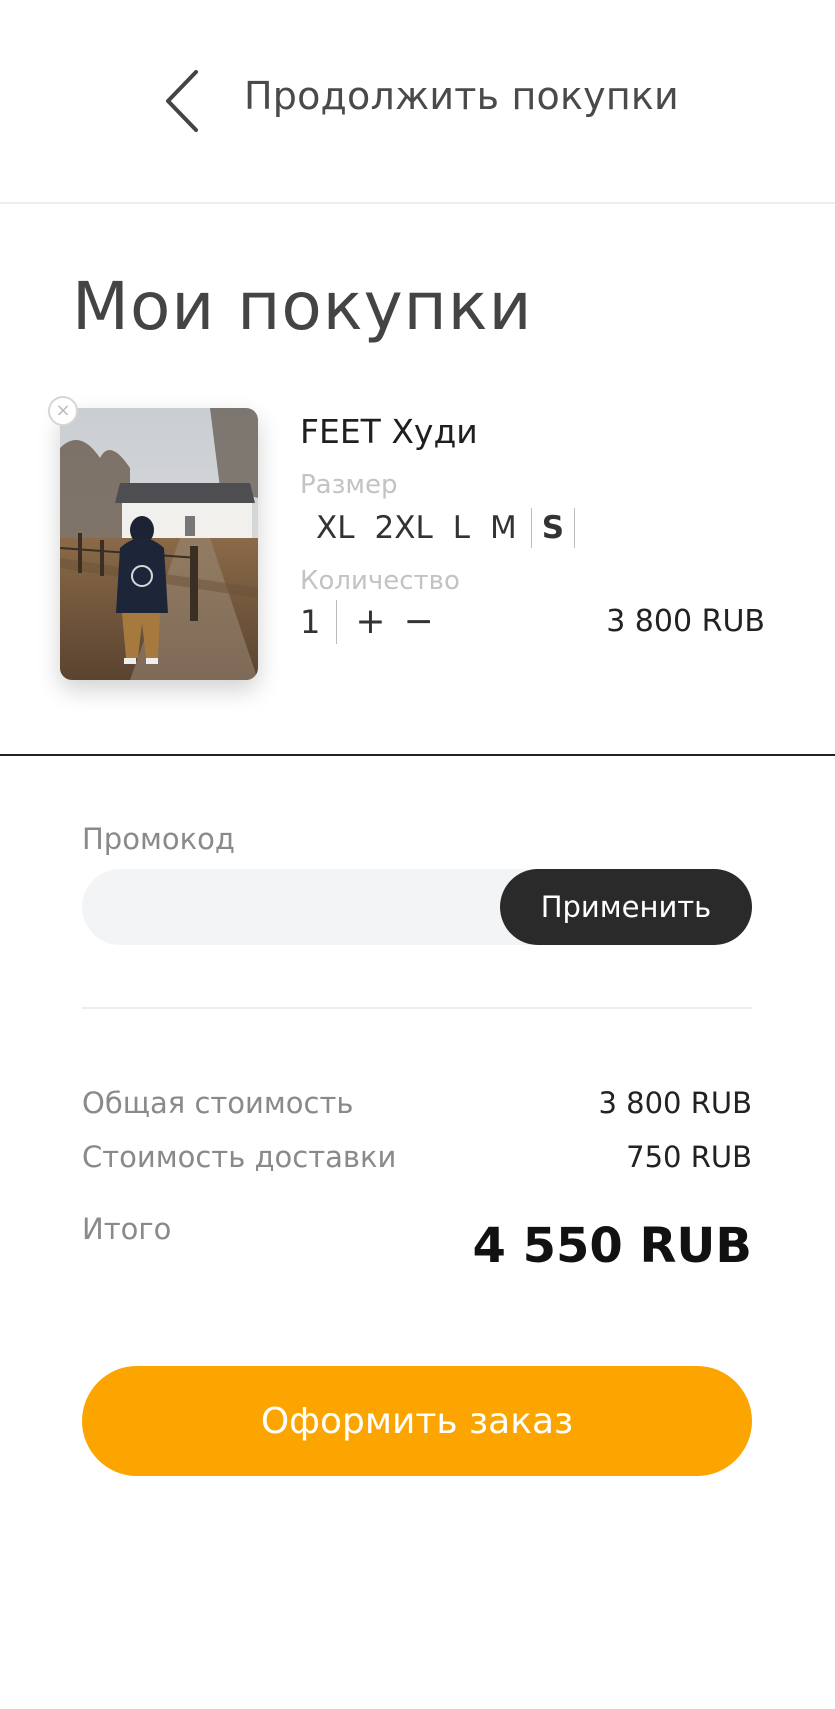  I want to click on increase-quantity-button: +, so click(370, 622).